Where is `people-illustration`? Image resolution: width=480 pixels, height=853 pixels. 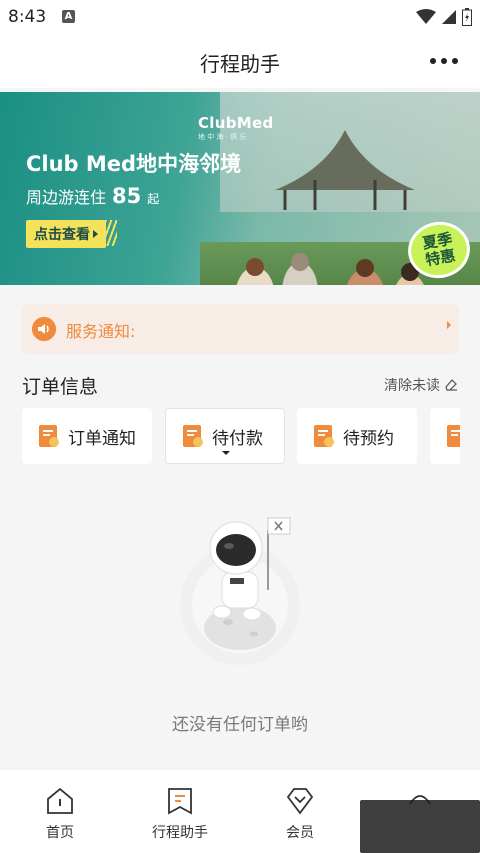 people-illustration is located at coordinates (330, 269).